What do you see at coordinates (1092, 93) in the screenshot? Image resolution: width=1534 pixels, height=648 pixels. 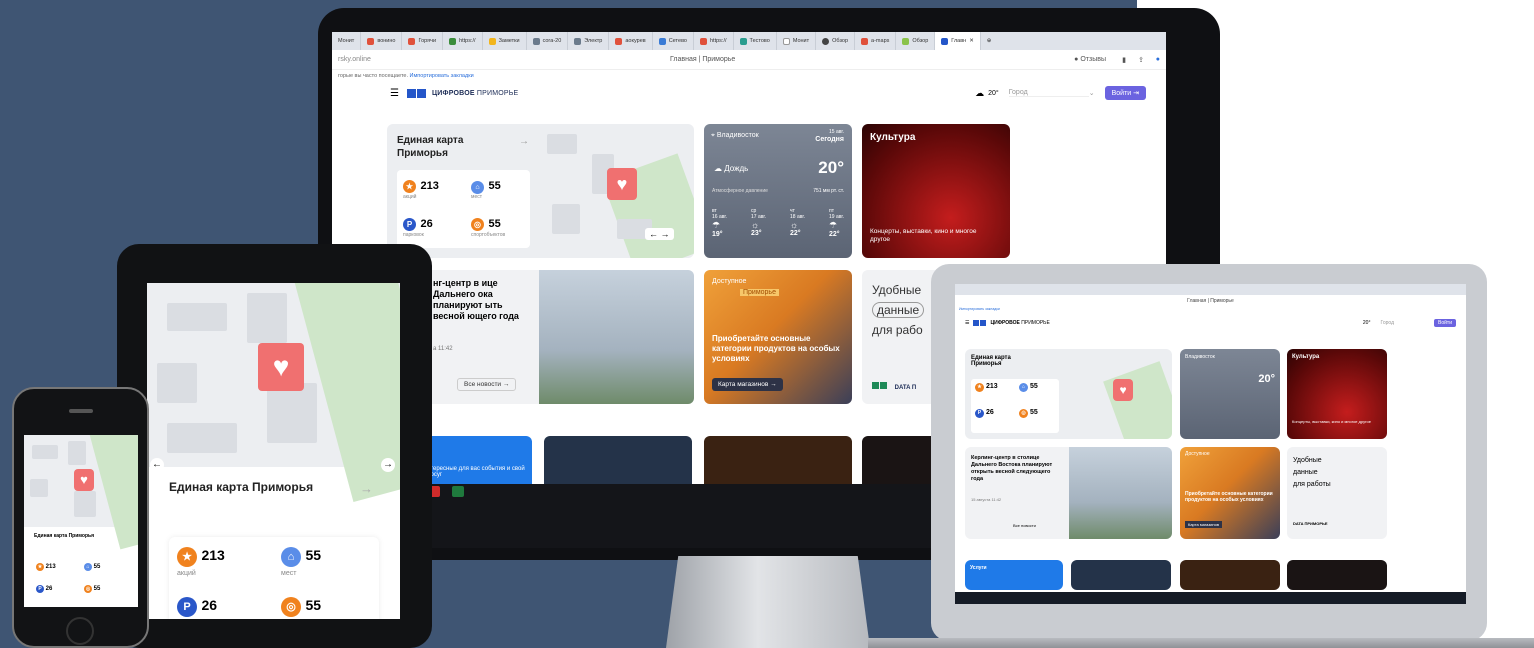 I see `chevron-down-icon: ⌄` at bounding box center [1092, 93].